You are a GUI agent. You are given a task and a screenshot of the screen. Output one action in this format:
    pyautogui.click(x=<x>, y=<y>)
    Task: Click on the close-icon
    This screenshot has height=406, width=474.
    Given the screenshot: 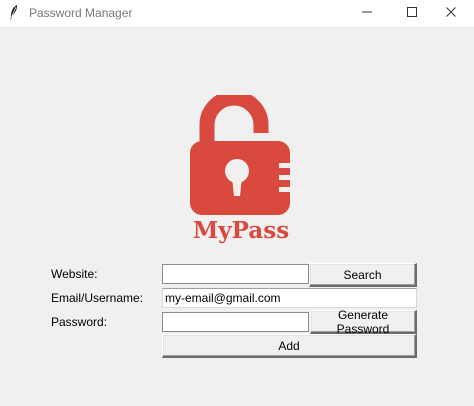 What is the action you would take?
    pyautogui.click(x=451, y=13)
    